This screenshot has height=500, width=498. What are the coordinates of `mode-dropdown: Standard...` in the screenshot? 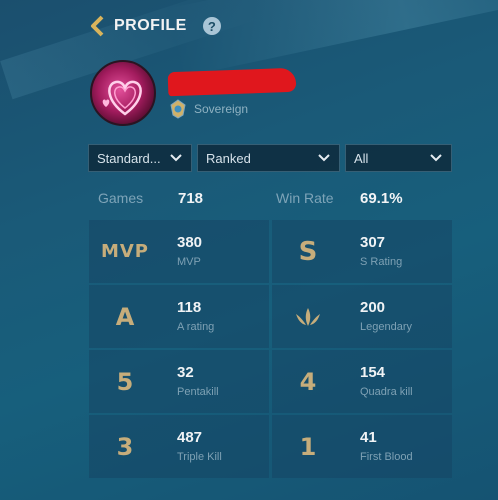 It's located at (140, 158).